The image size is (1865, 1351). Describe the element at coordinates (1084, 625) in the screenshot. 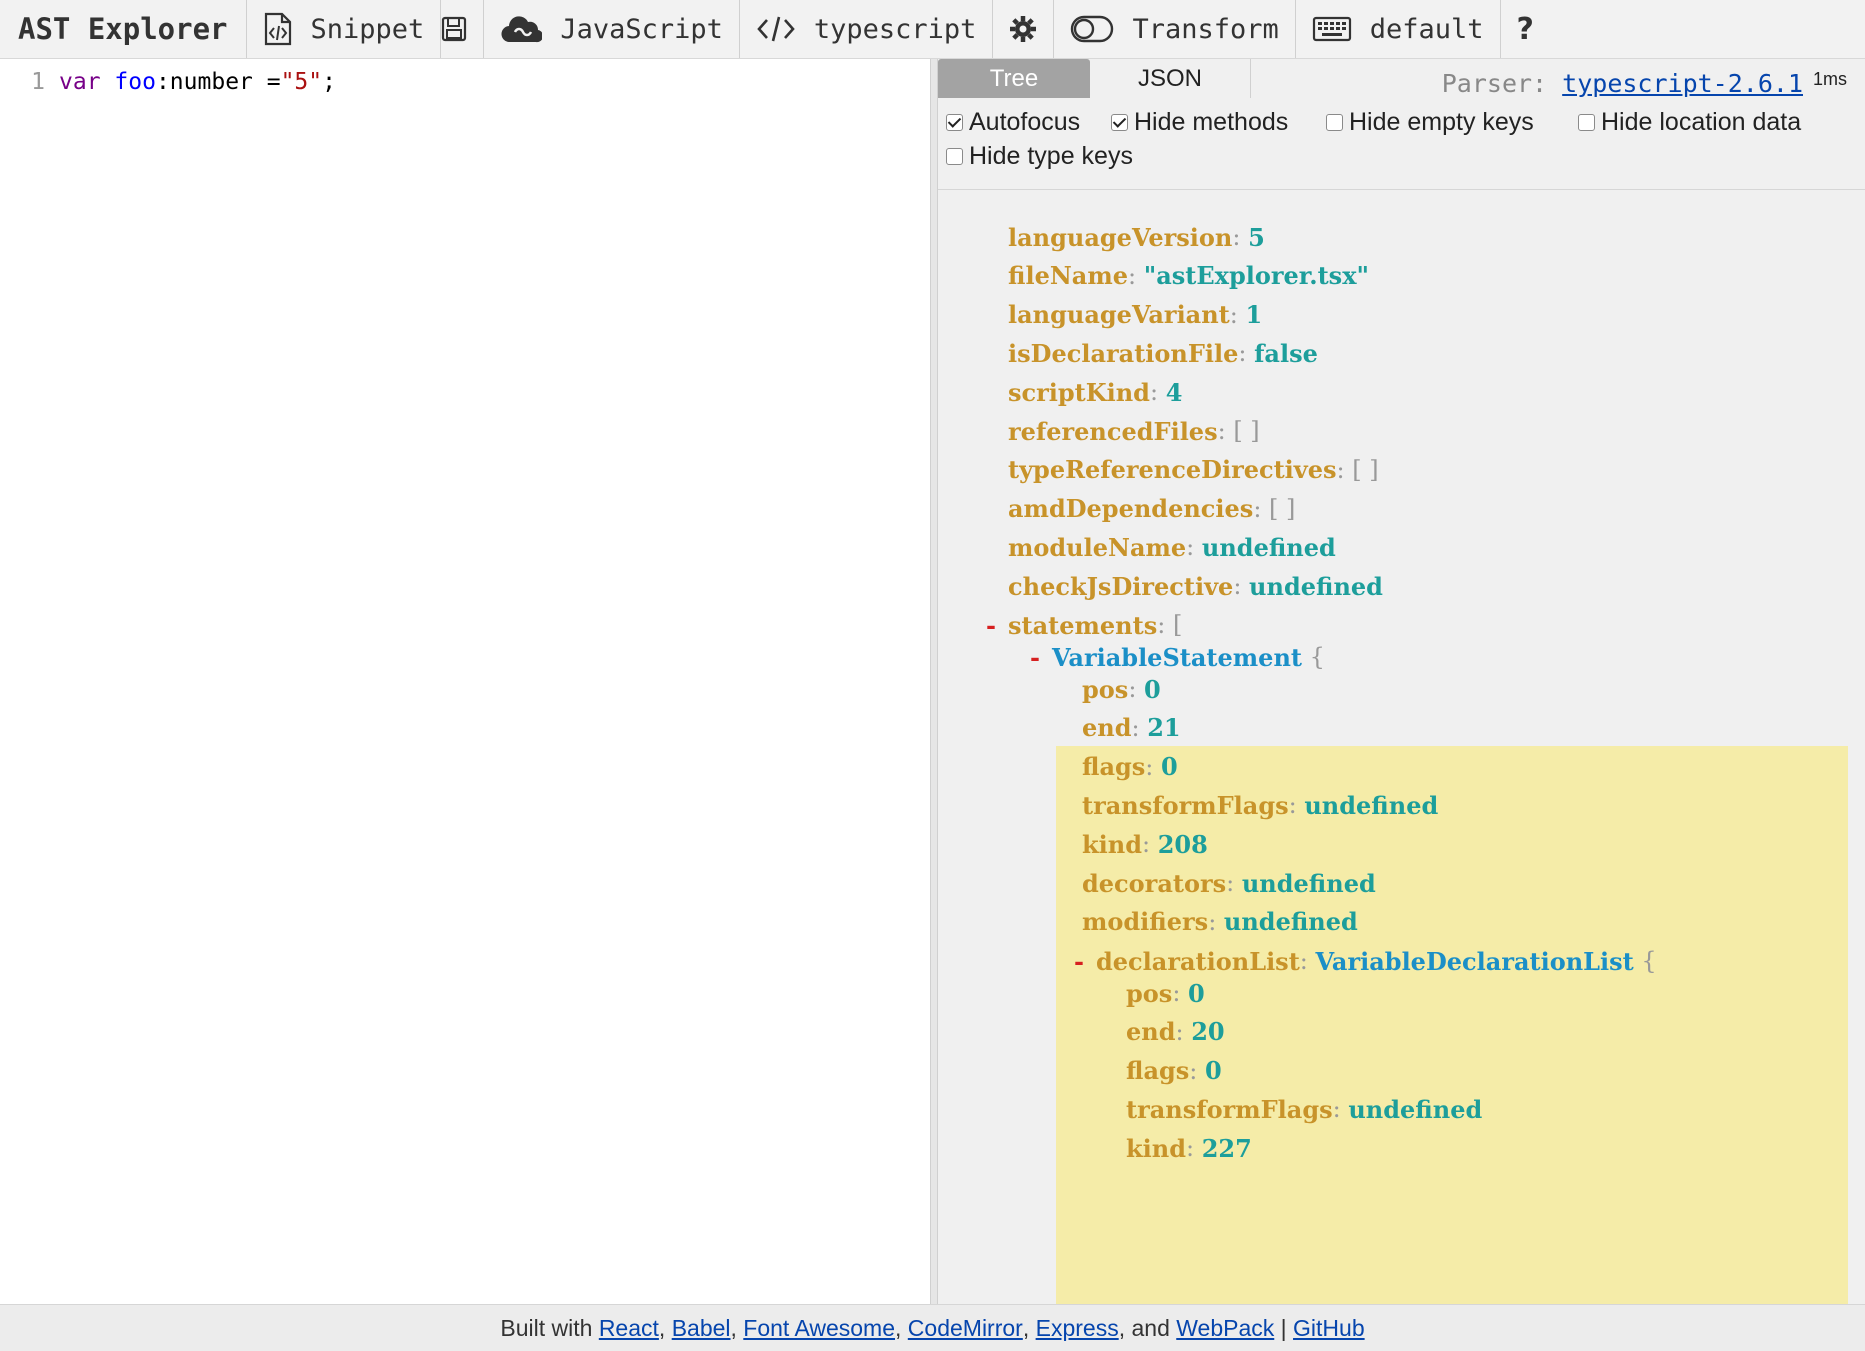

I see `tree-node-statements: - statements: [` at that location.